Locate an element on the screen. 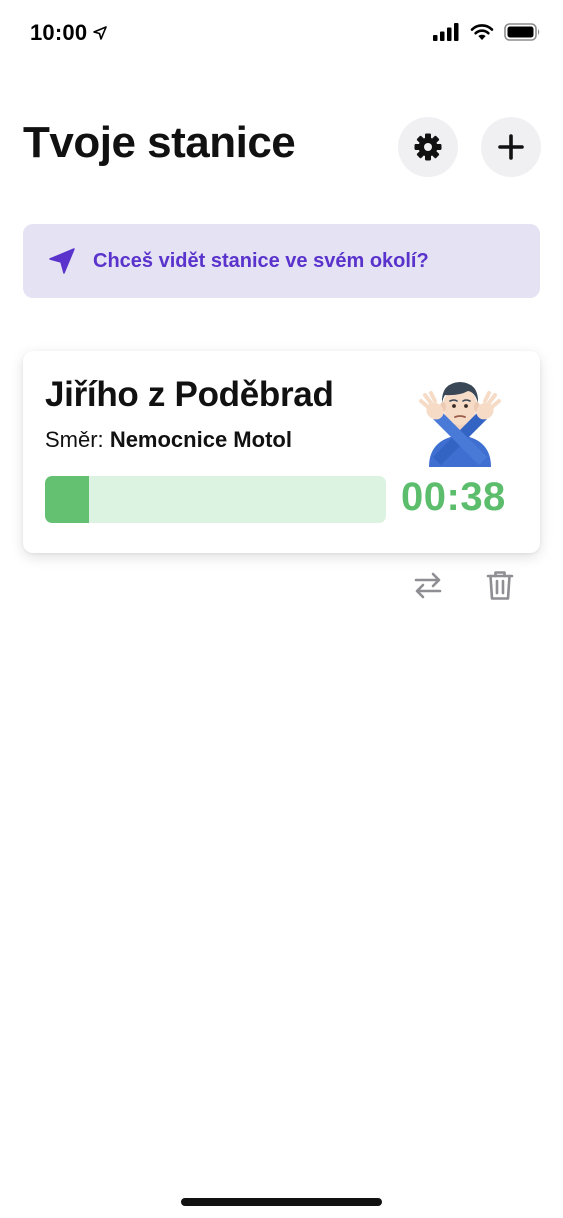 The image size is (563, 1218). person-gesturing-no-emoji is located at coordinates (460, 424).